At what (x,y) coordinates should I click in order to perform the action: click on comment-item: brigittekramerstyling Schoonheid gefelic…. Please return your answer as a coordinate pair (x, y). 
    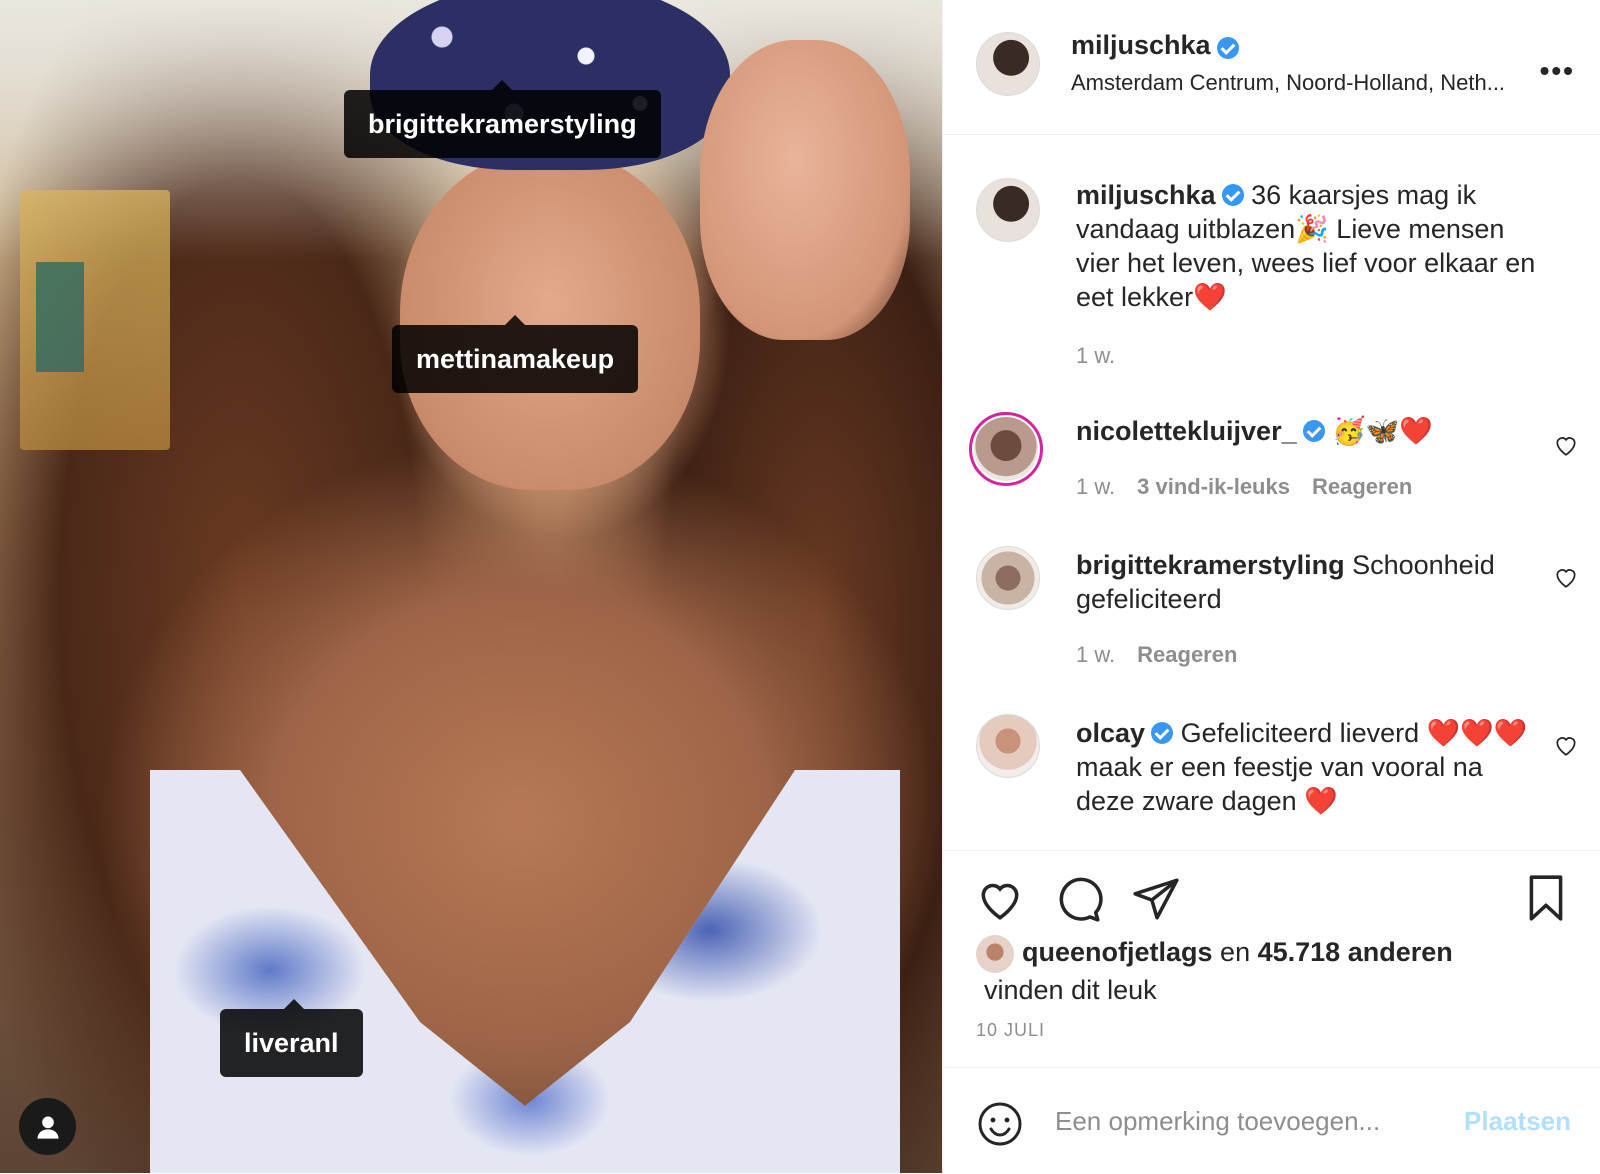
    Looking at the image, I should click on (1271, 611).